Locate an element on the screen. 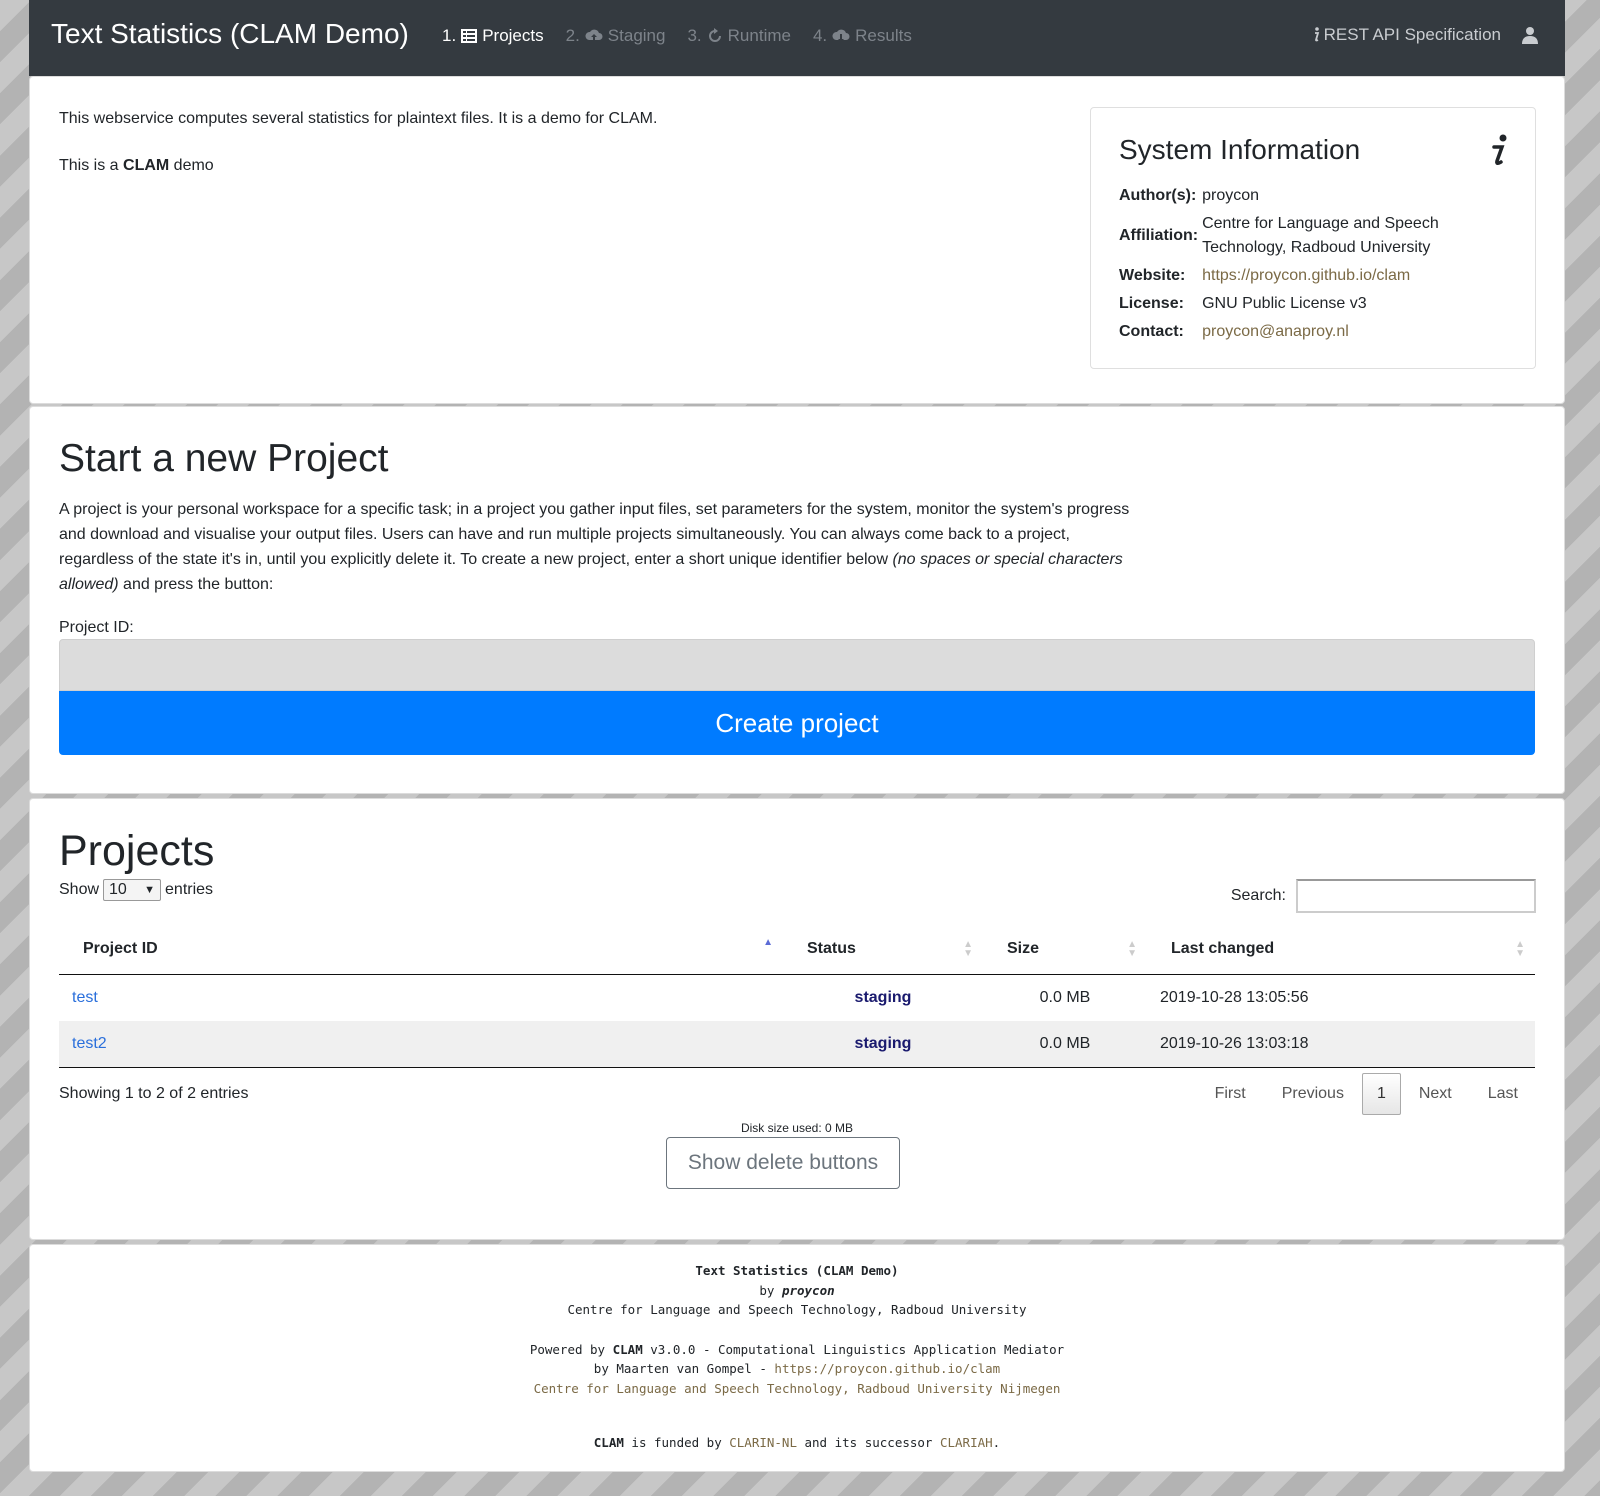  nav-step-results: 4. Results is located at coordinates (862, 36).